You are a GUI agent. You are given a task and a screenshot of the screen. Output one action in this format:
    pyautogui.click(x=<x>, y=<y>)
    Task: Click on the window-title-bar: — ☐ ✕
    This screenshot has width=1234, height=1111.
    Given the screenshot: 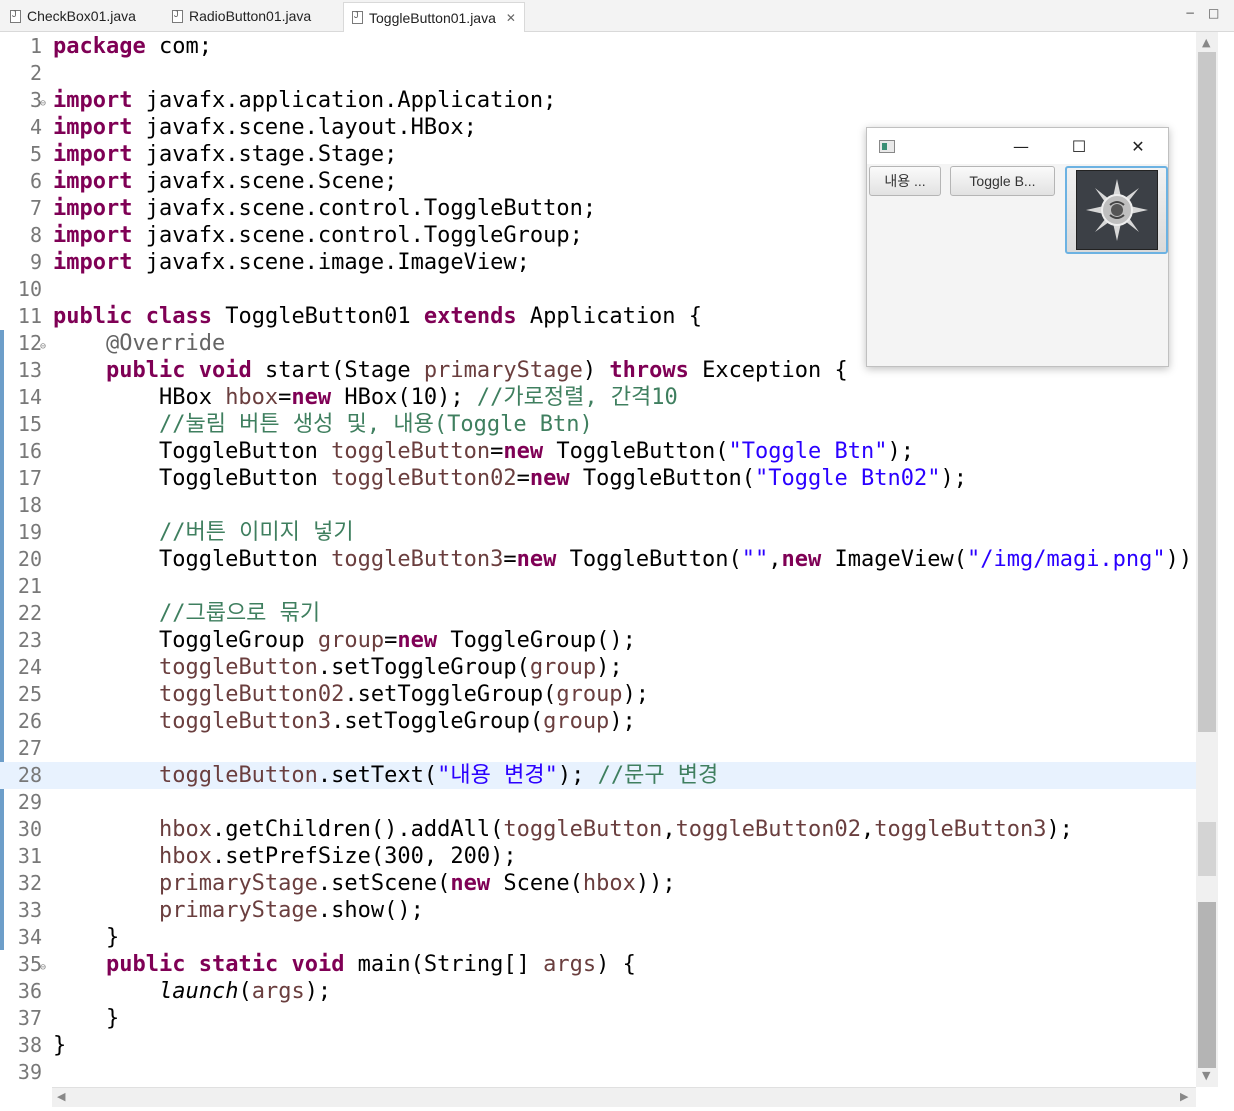 What is the action you would take?
    pyautogui.click(x=1017, y=146)
    